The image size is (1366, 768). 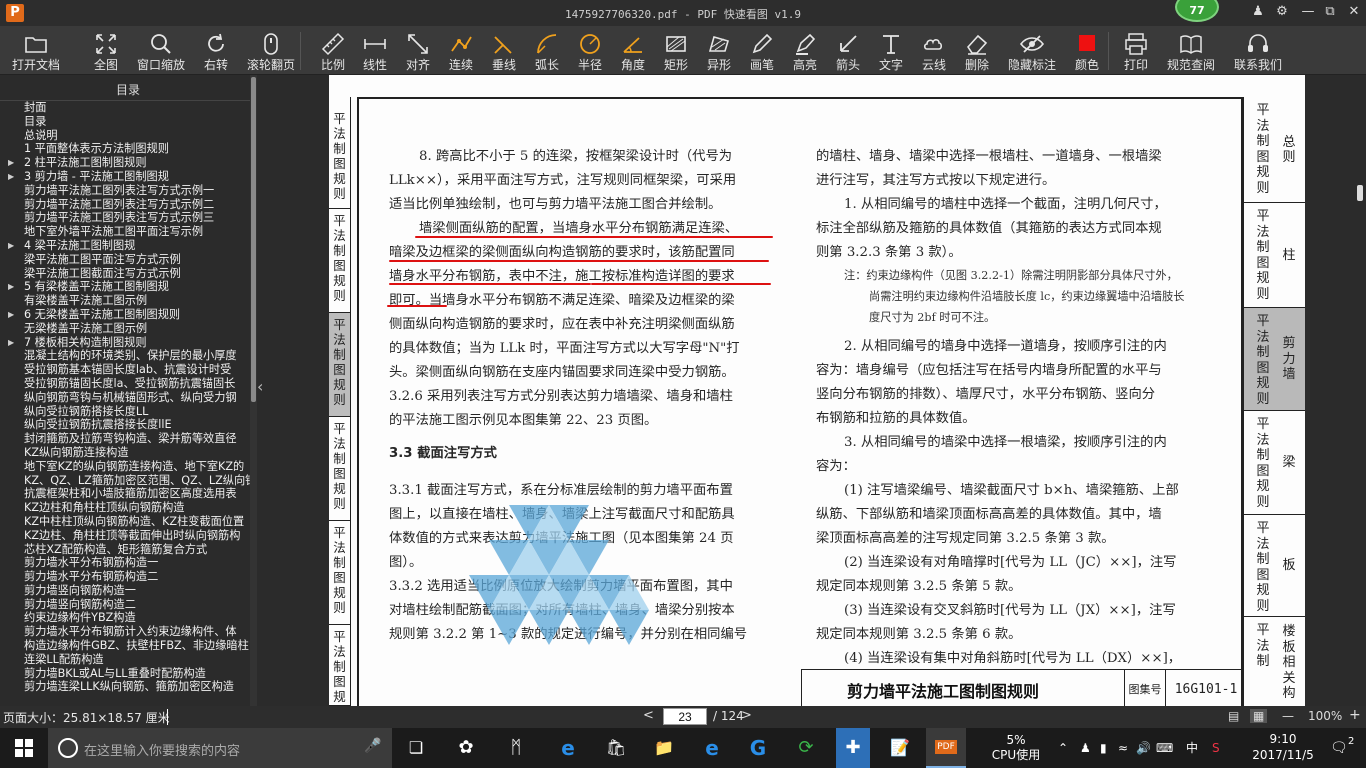 I want to click on toc-item: ▶ 6 无梁楼盖平法施工图制图规则, so click(x=125, y=315).